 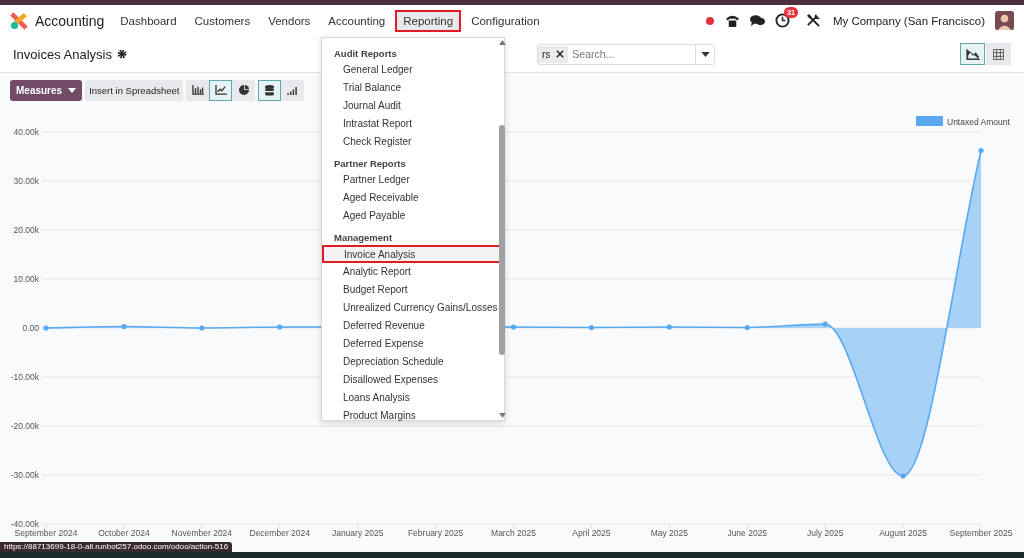 What do you see at coordinates (747, 533) in the screenshot?
I see `x-axis-label: June 2025` at bounding box center [747, 533].